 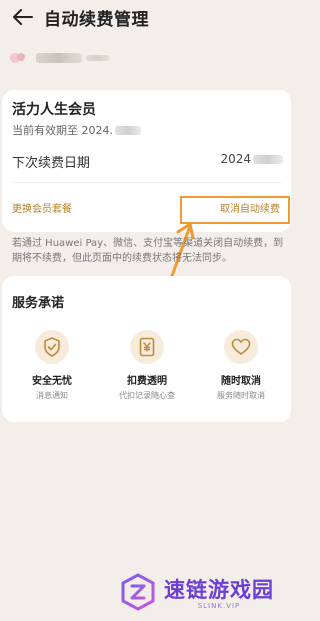 I want to click on back-button, so click(x=23, y=17).